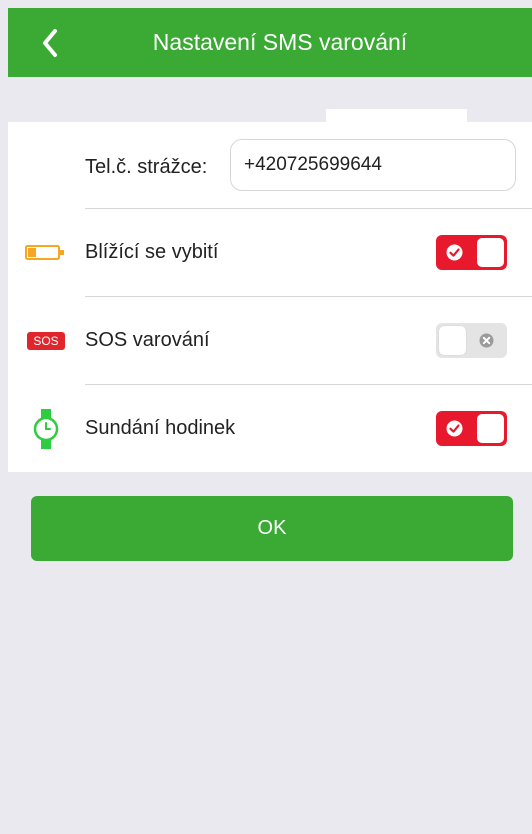 This screenshot has width=532, height=834. I want to click on watch-removal-toggle, so click(471, 428).